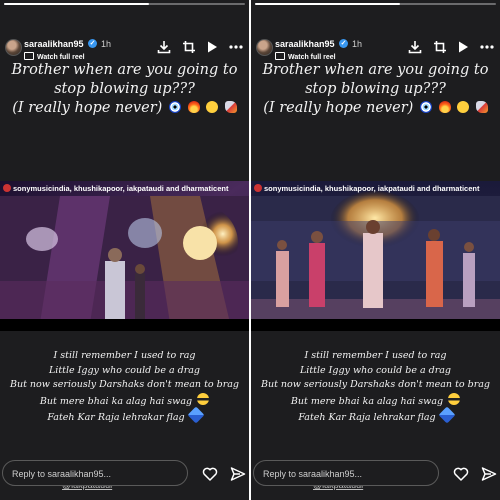 This screenshot has height=500, width=500. I want to click on video-scene-concert, so click(124, 256).